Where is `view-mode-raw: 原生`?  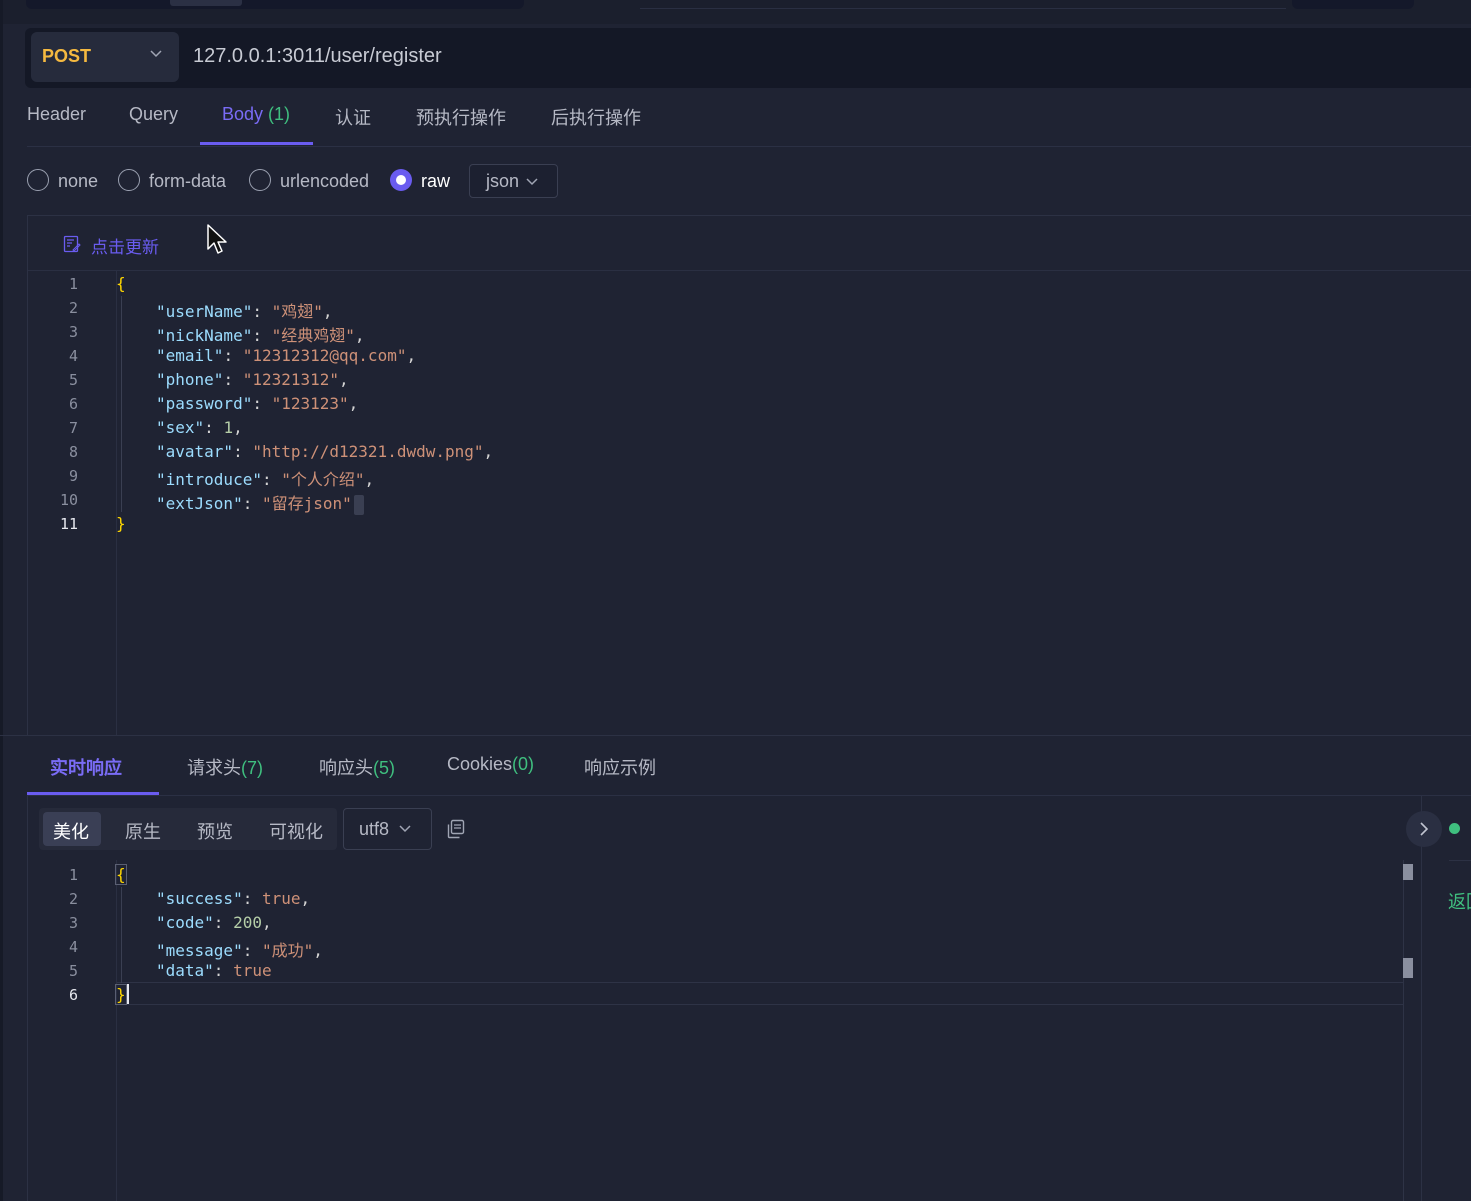 view-mode-raw: 原生 is located at coordinates (143, 831).